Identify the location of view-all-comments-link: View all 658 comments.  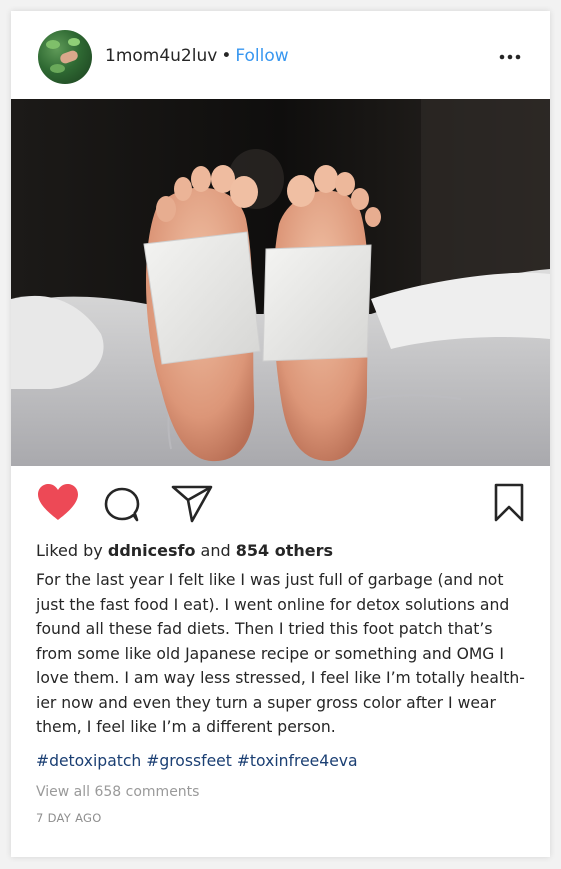
(117, 792).